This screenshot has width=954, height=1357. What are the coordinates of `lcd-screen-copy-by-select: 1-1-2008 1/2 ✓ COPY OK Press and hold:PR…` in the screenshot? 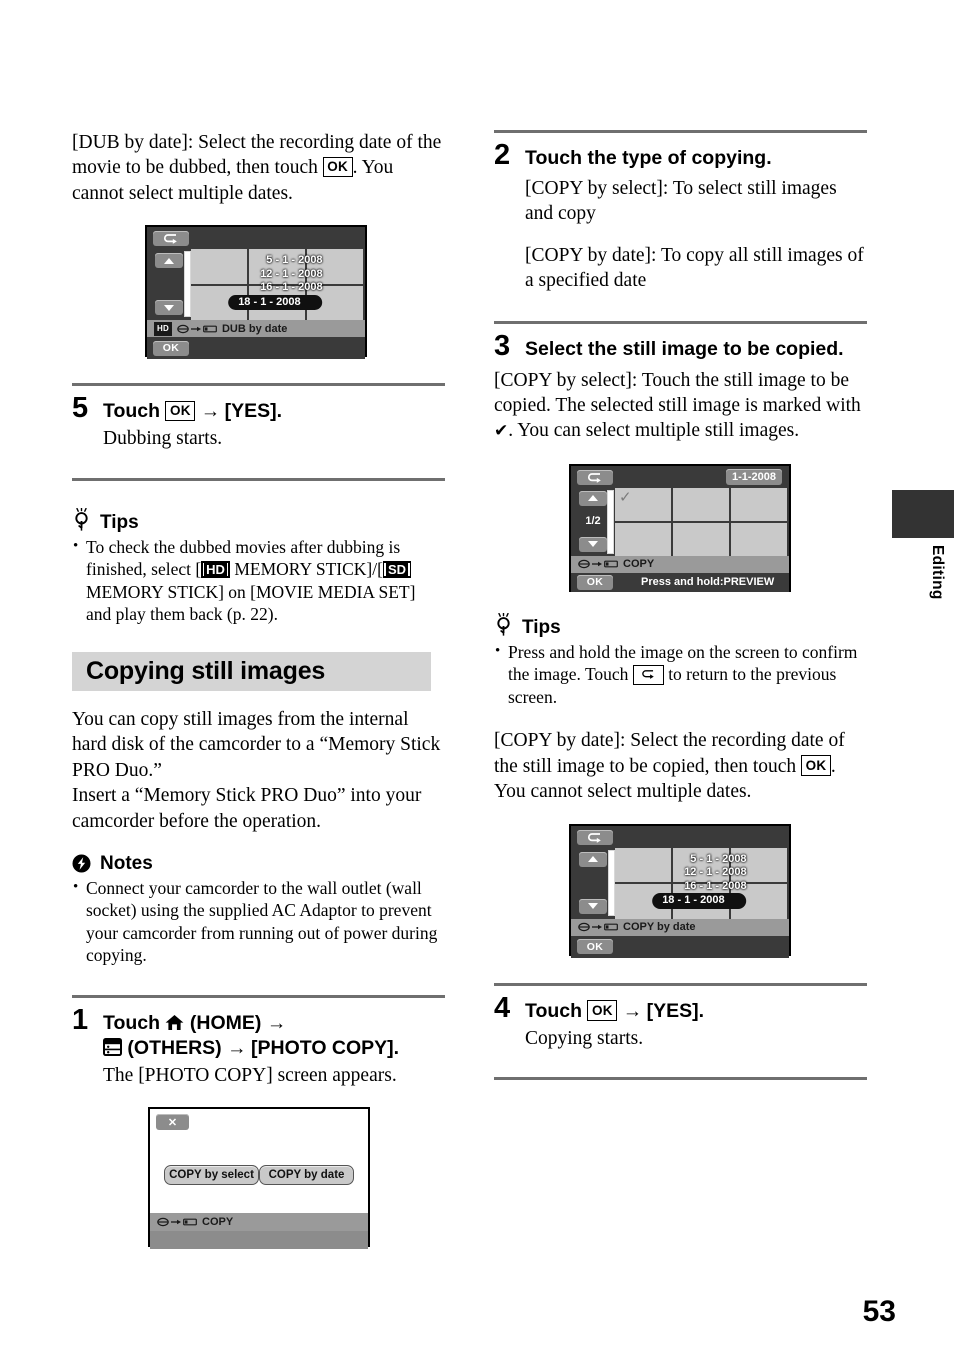 It's located at (680, 527).